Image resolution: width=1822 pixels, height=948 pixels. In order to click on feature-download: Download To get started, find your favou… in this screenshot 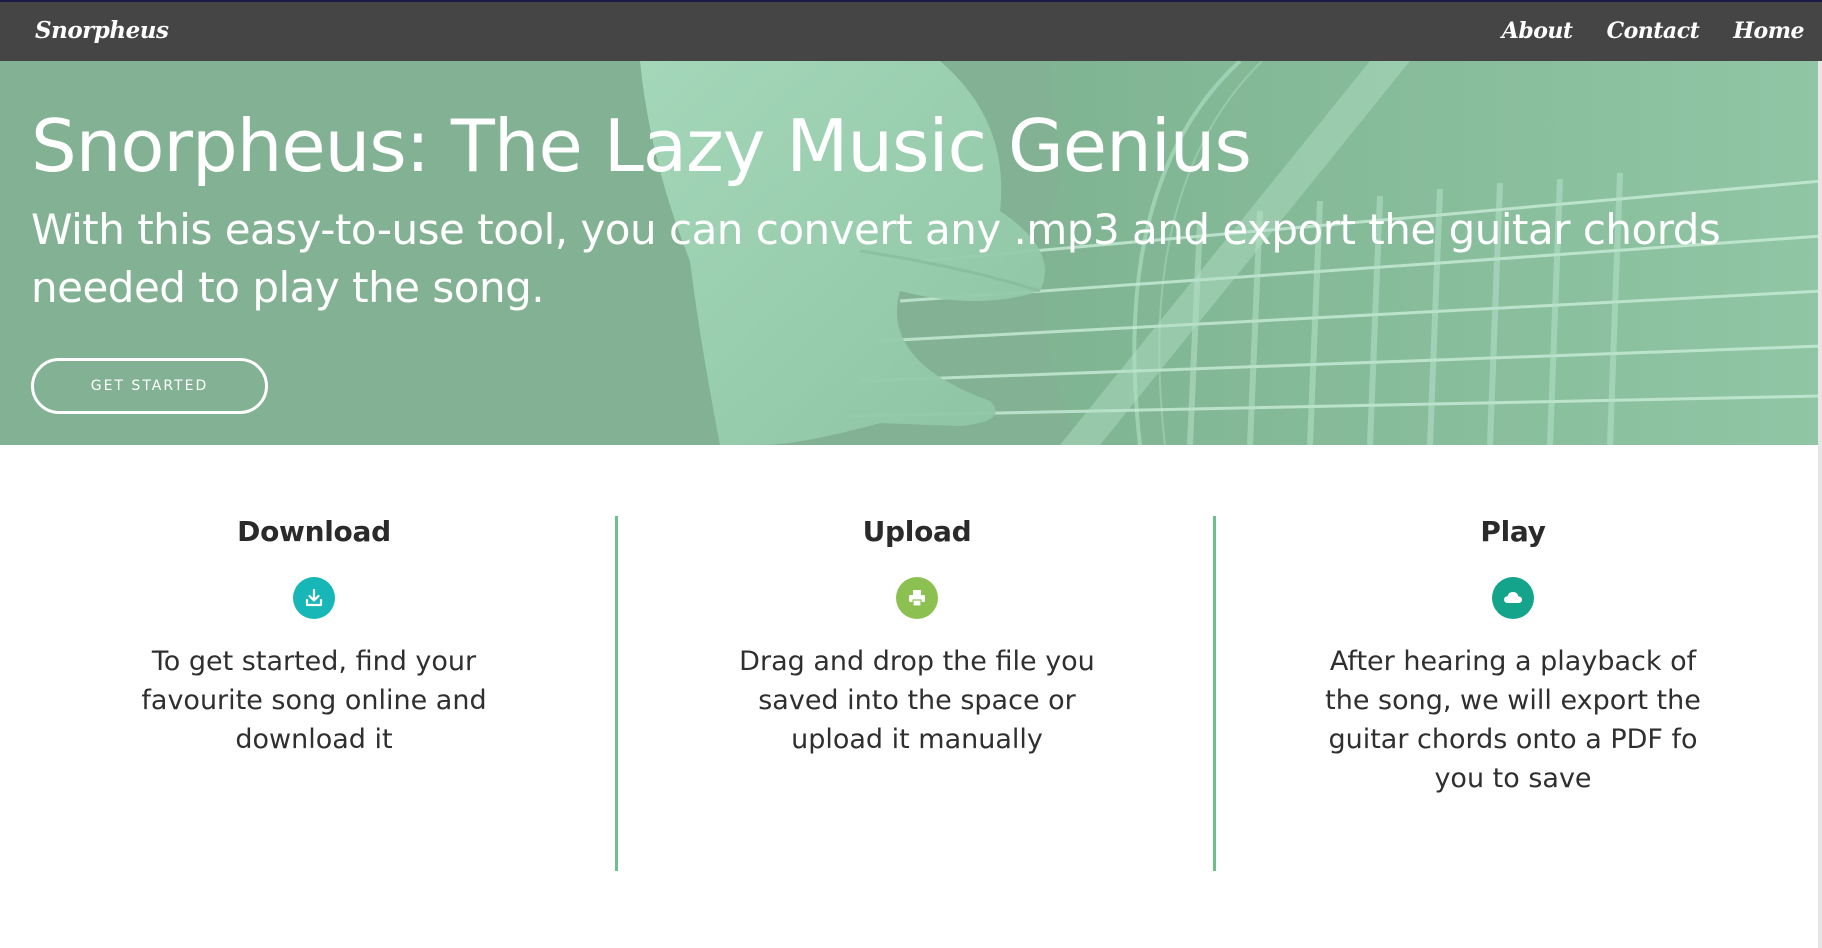, I will do `click(314, 637)`.